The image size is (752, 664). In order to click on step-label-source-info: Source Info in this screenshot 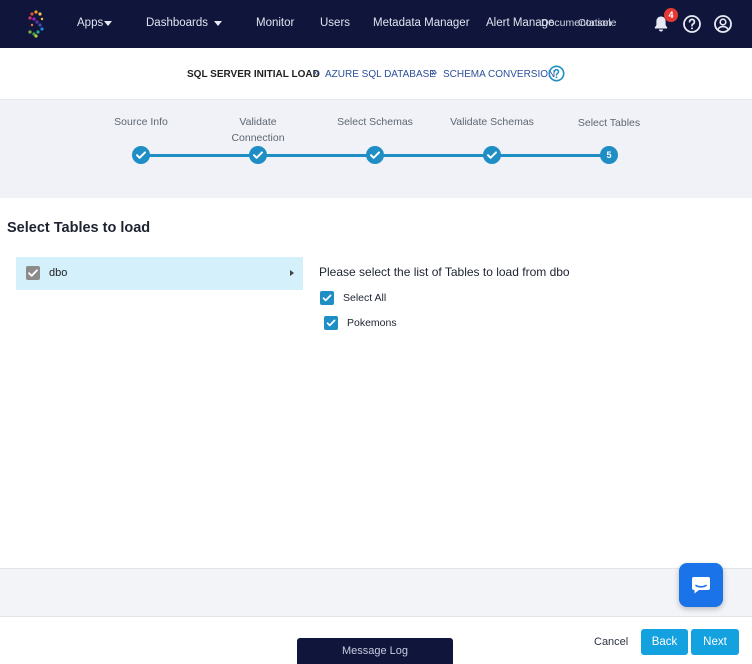, I will do `click(141, 122)`.